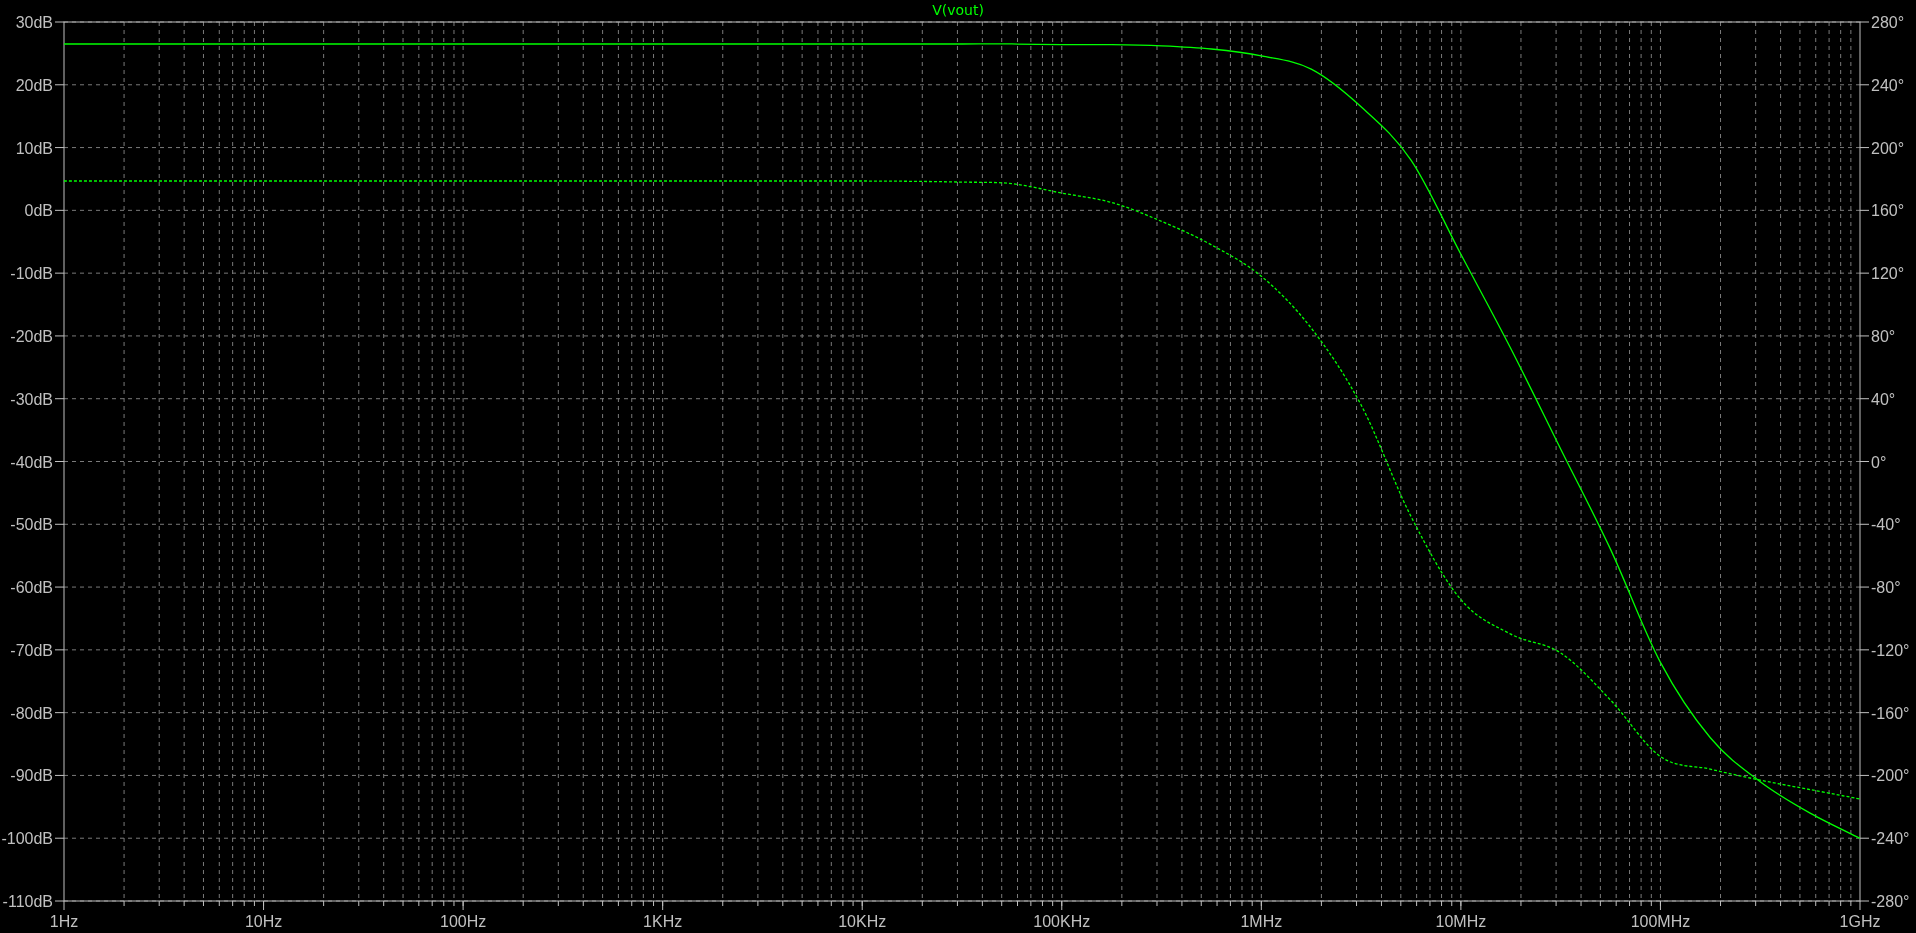 The width and height of the screenshot is (1916, 933). What do you see at coordinates (1890, 901) in the screenshot?
I see `axis-label: -280°` at bounding box center [1890, 901].